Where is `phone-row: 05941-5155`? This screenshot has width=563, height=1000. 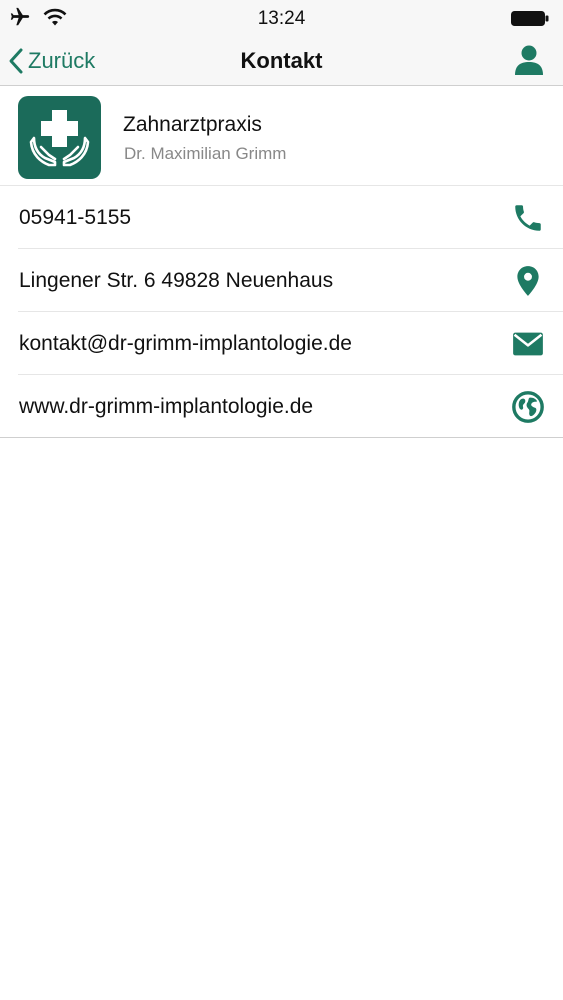
phone-row: 05941-5155 is located at coordinates (281, 218).